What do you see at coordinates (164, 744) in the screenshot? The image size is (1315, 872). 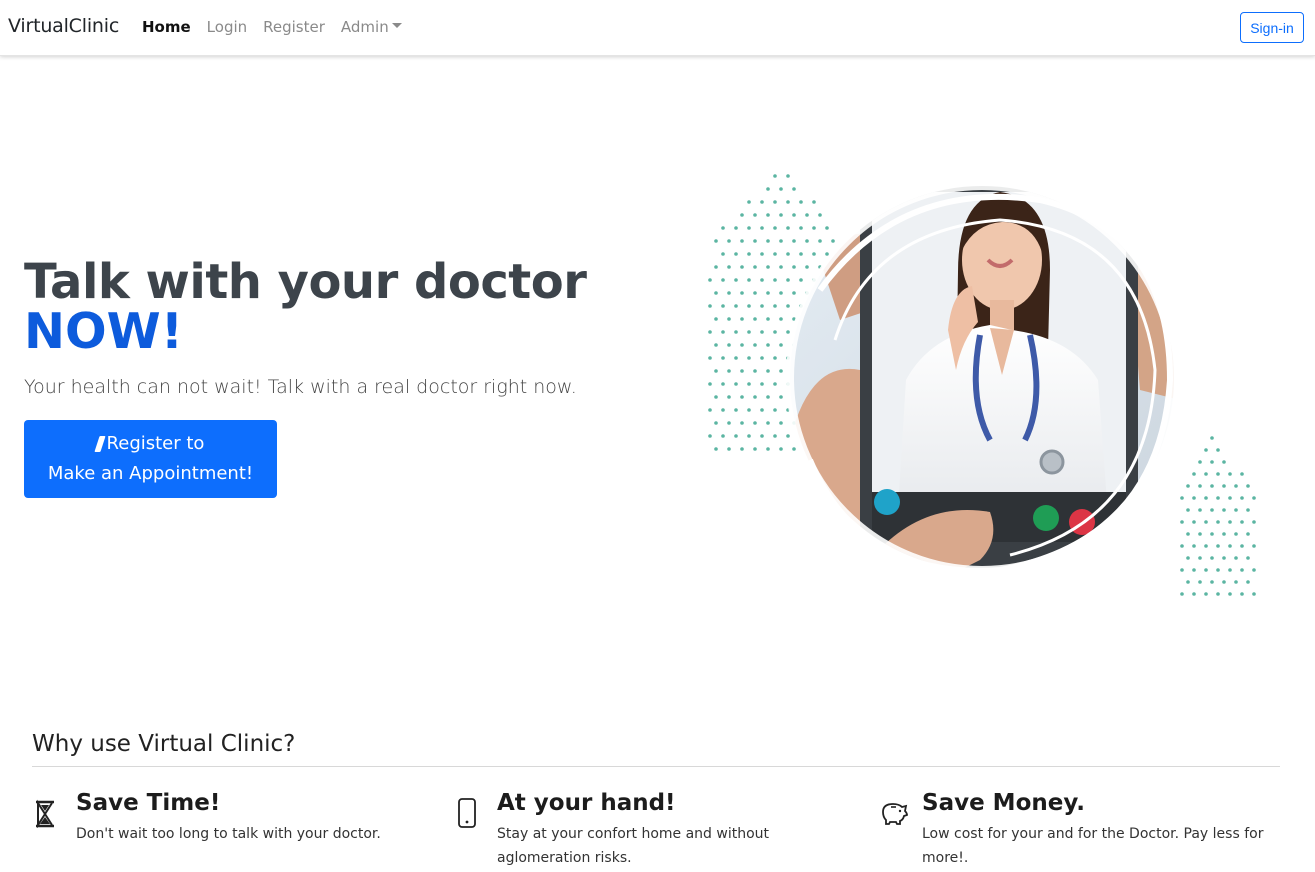 I see `why-heading: Why use Virtual Clinic?` at bounding box center [164, 744].